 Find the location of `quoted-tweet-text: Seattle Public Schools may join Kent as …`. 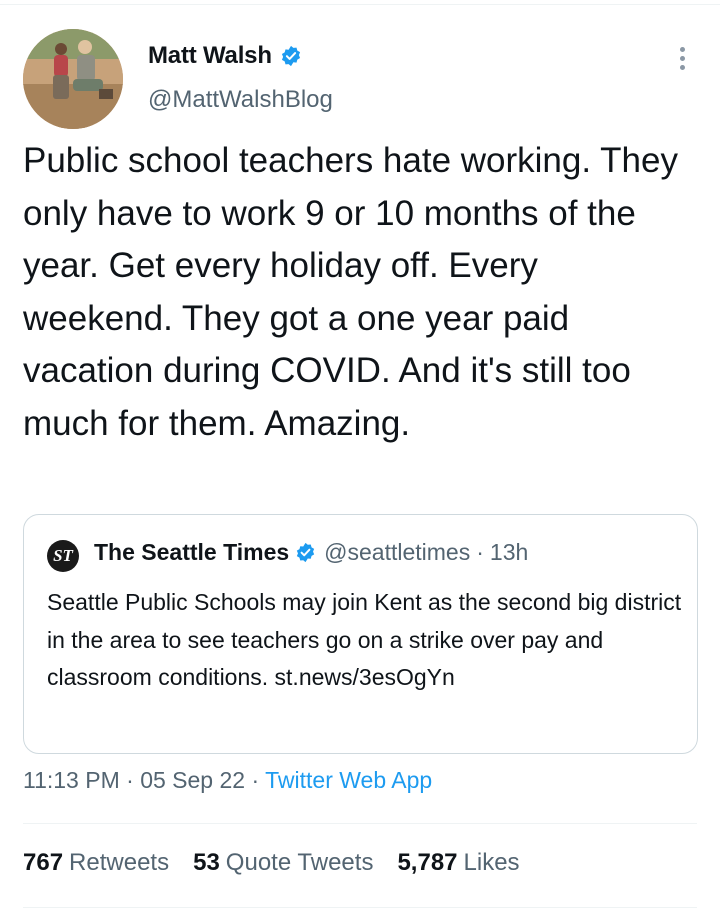

quoted-tweet-text: Seattle Public Schools may join Kent as … is located at coordinates (364, 639).